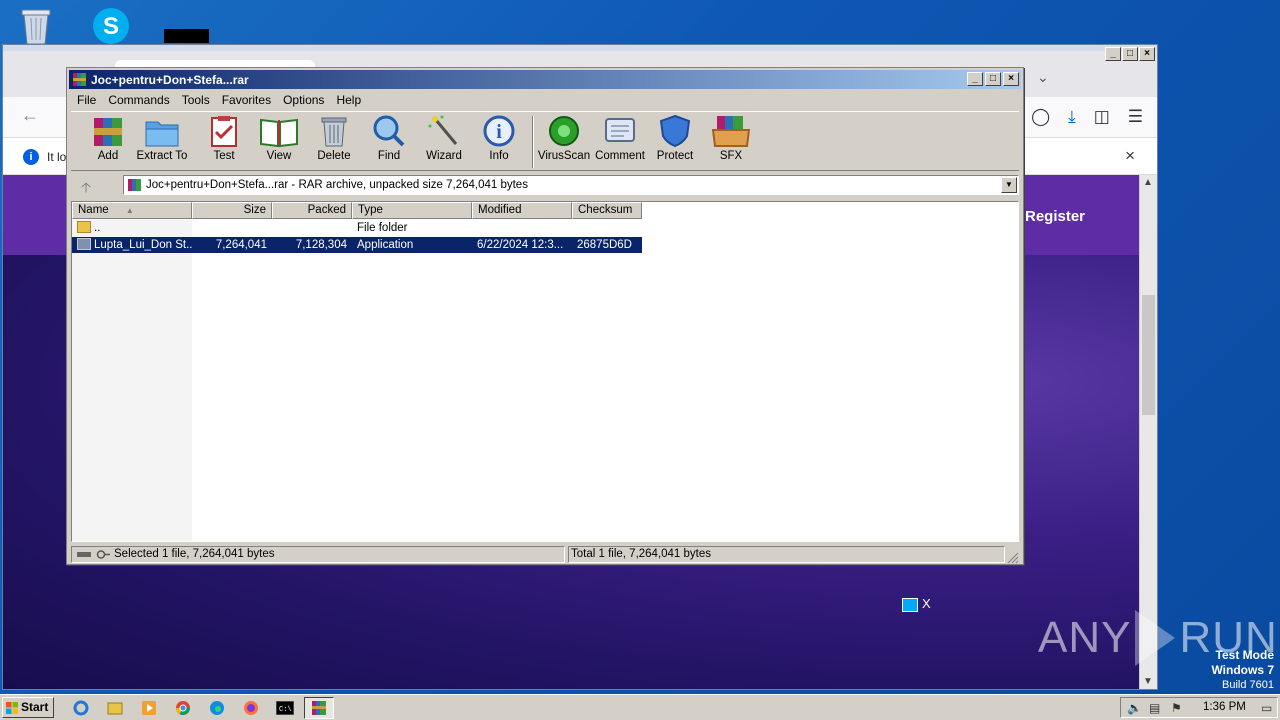 The image size is (1280, 720). What do you see at coordinates (1148, 681) in the screenshot?
I see `scroll-down-icon: ▼` at bounding box center [1148, 681].